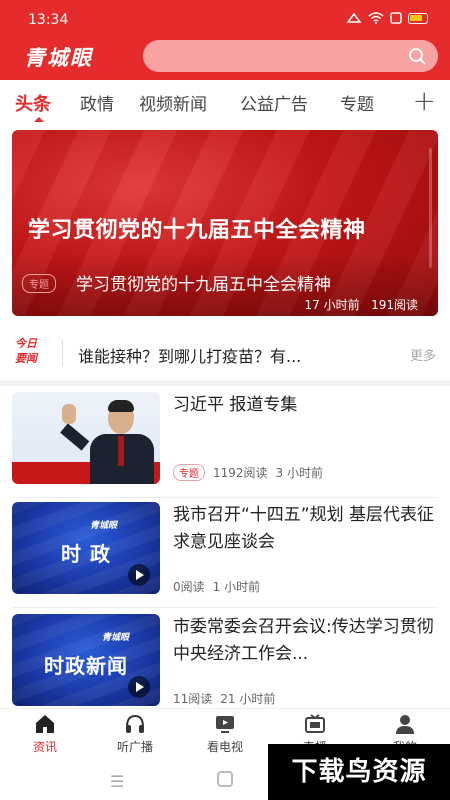  Describe the element at coordinates (225, 779) in the screenshot. I see `home-button-icon` at that location.